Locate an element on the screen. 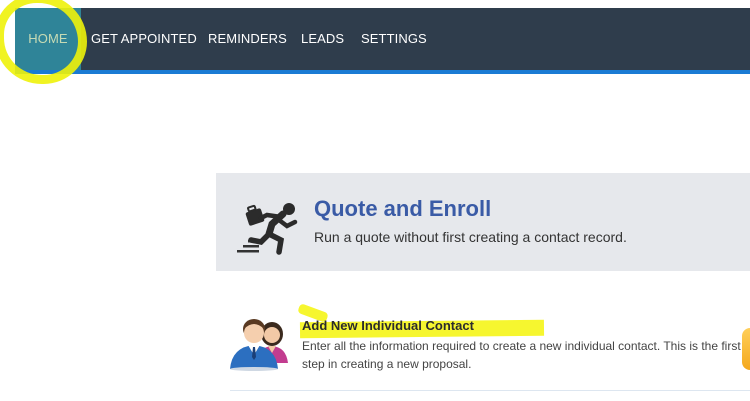 This screenshot has height=401, width=750. nav-get-appointed: GET APPOINTED is located at coordinates (144, 39).